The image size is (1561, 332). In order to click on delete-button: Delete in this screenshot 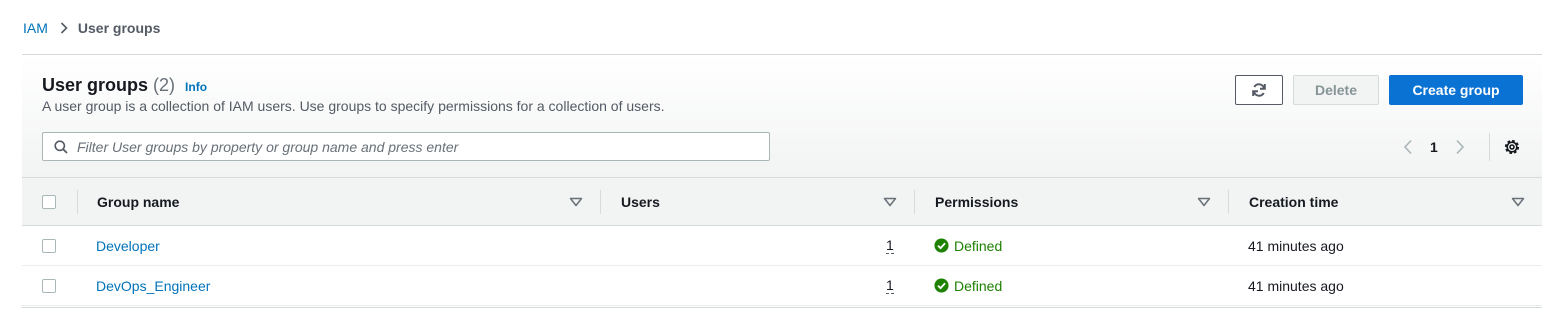, I will do `click(1336, 90)`.